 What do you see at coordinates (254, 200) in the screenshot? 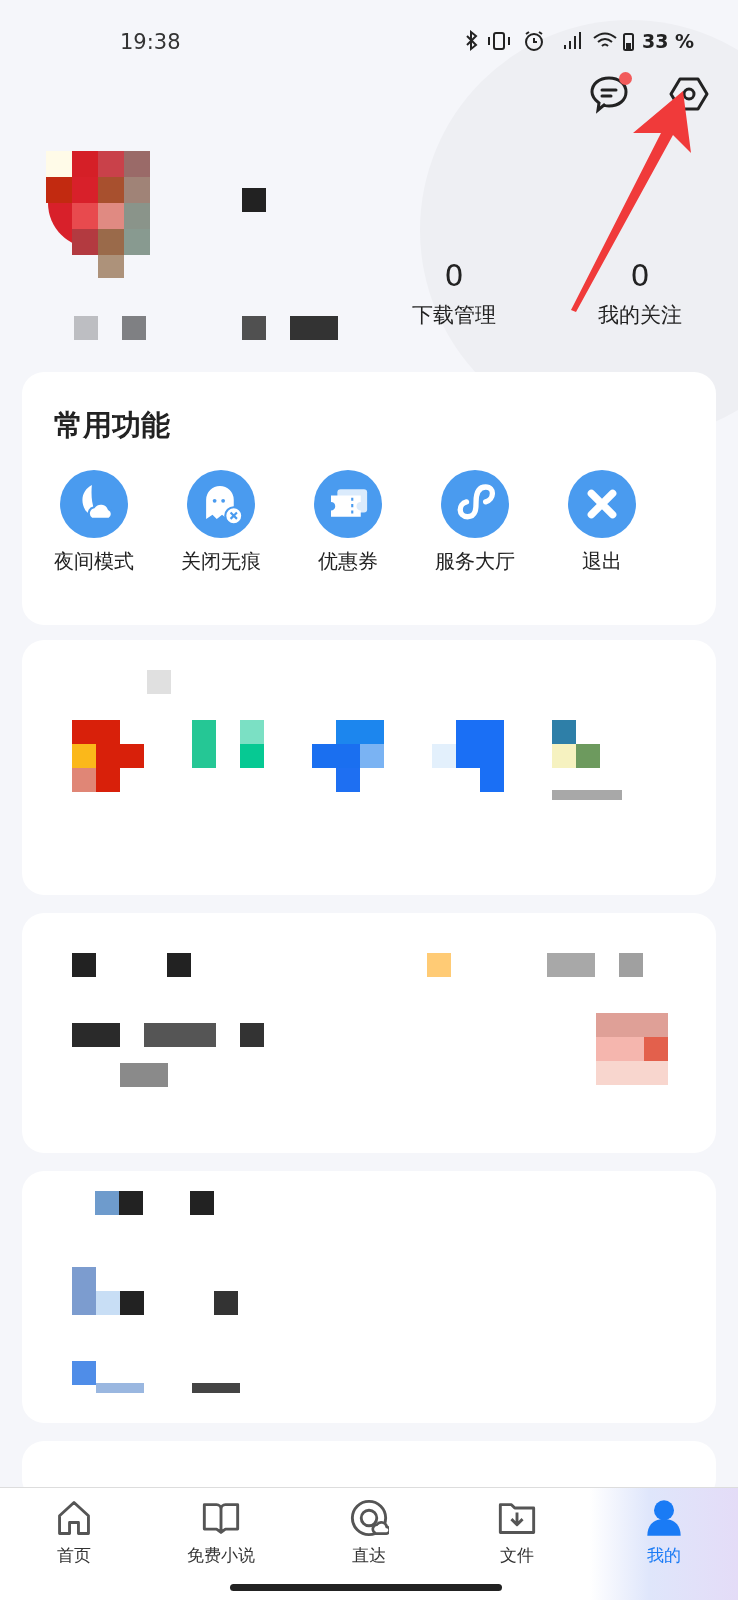
I see `pixelated-name` at bounding box center [254, 200].